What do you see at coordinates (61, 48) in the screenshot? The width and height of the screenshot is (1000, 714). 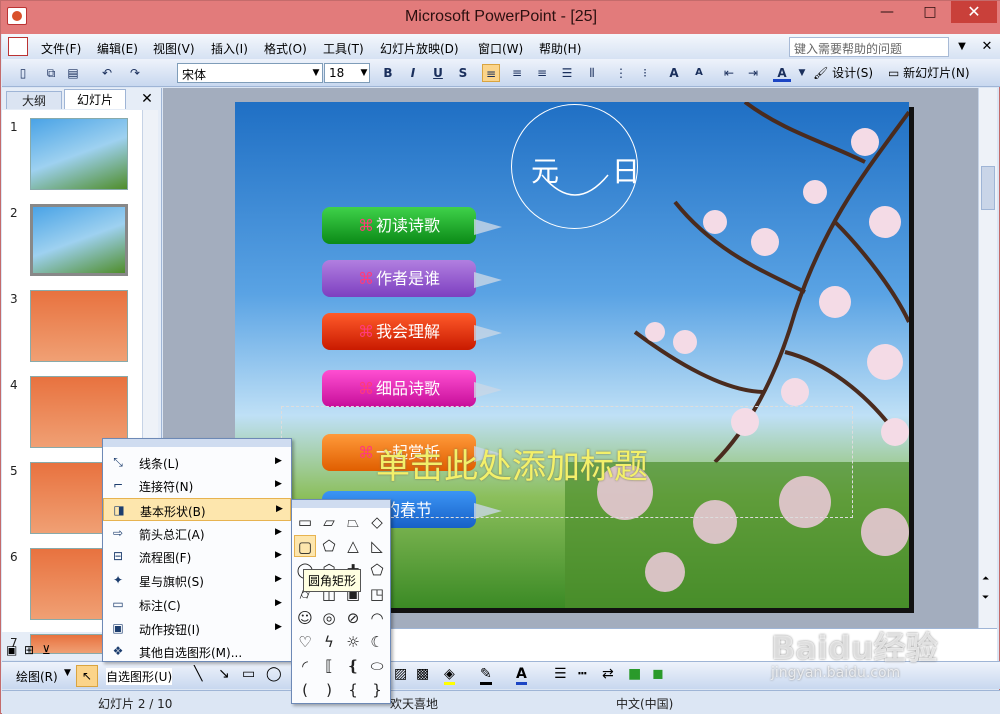 I see `menu-file: 文件(F)` at bounding box center [61, 48].